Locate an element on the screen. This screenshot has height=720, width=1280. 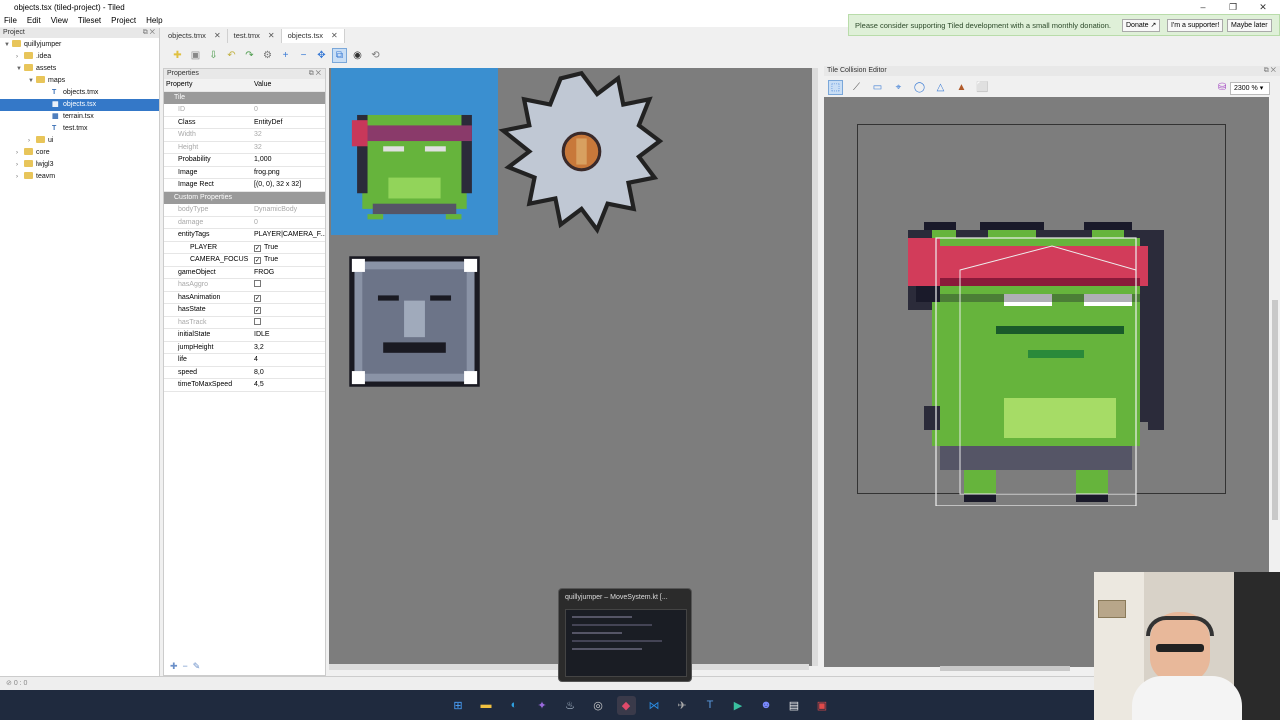
property-value: 8,0 is located at coordinates (288, 373).